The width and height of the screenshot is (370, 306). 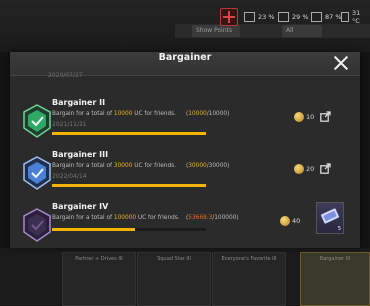 What do you see at coordinates (335, 279) in the screenshot?
I see `achievement-card: Bargainer III` at bounding box center [335, 279].